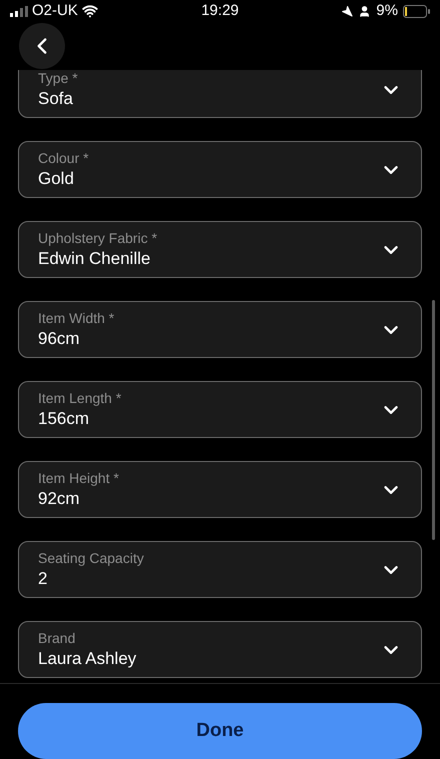 The height and width of the screenshot is (759, 440). Describe the element at coordinates (220, 10) in the screenshot. I see `clock-time: 19:29` at that location.